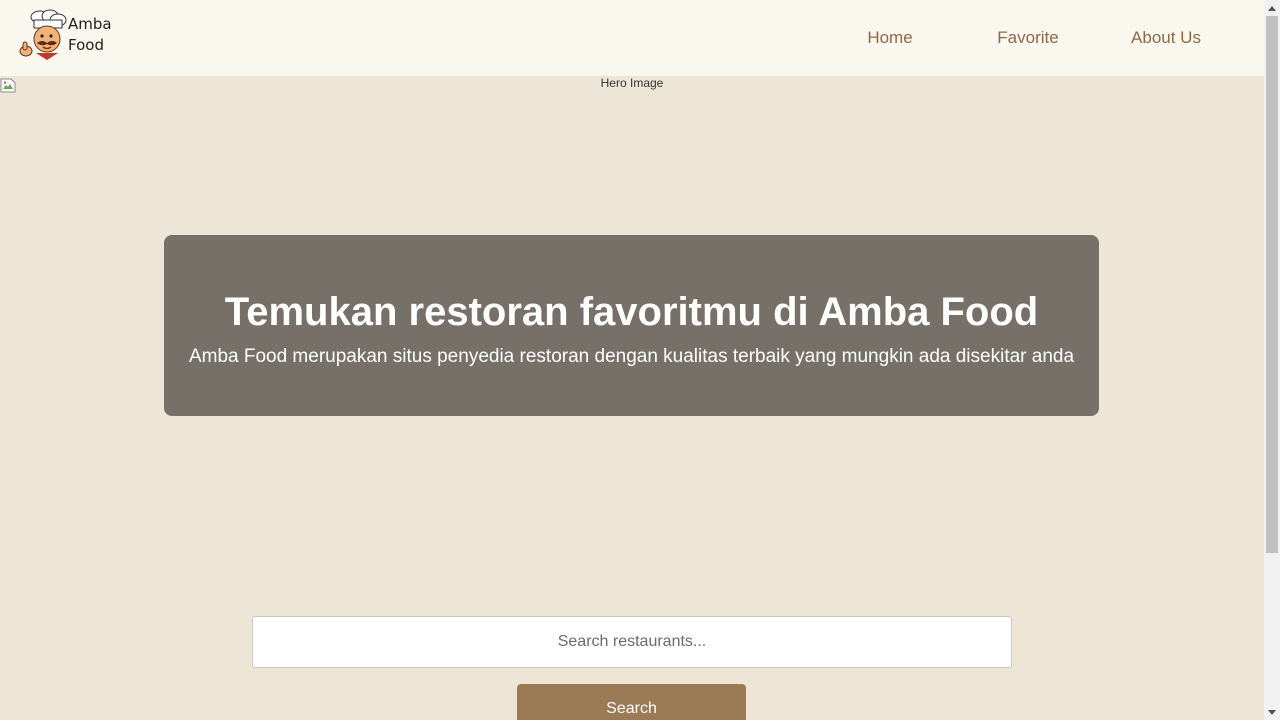  I want to click on brand-line-1: Amba, so click(90, 24).